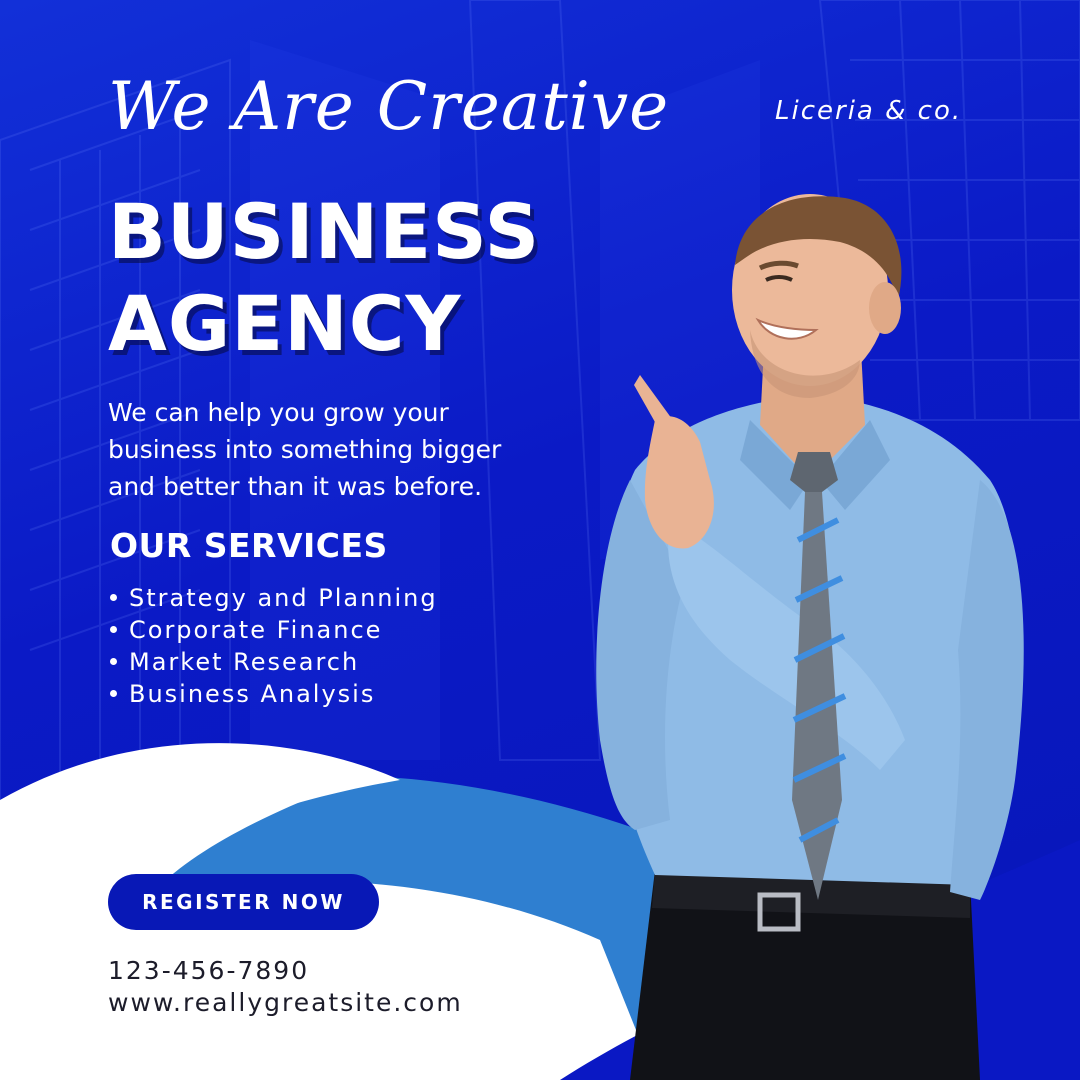 The image size is (1080, 1080). I want to click on service-item: Market Research, so click(273, 662).